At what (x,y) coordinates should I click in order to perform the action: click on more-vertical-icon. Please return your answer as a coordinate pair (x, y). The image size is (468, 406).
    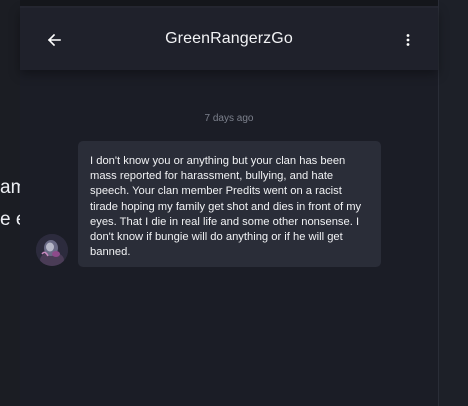
    Looking at the image, I should click on (408, 40).